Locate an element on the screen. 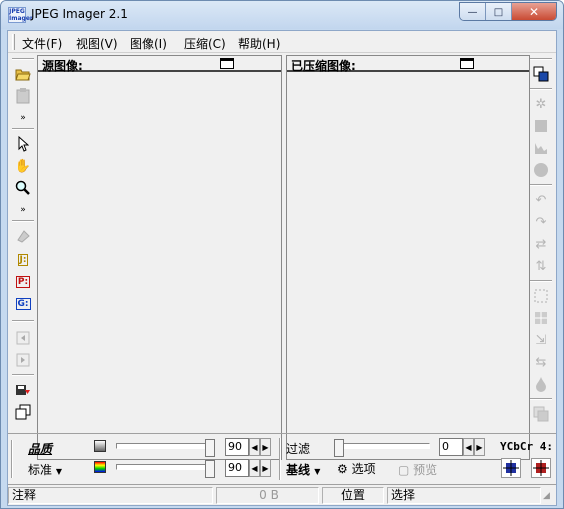 The width and height of the screenshot is (564, 509). left-toolbar: » ✋ » J: P: G: is located at coordinates (23, 259).